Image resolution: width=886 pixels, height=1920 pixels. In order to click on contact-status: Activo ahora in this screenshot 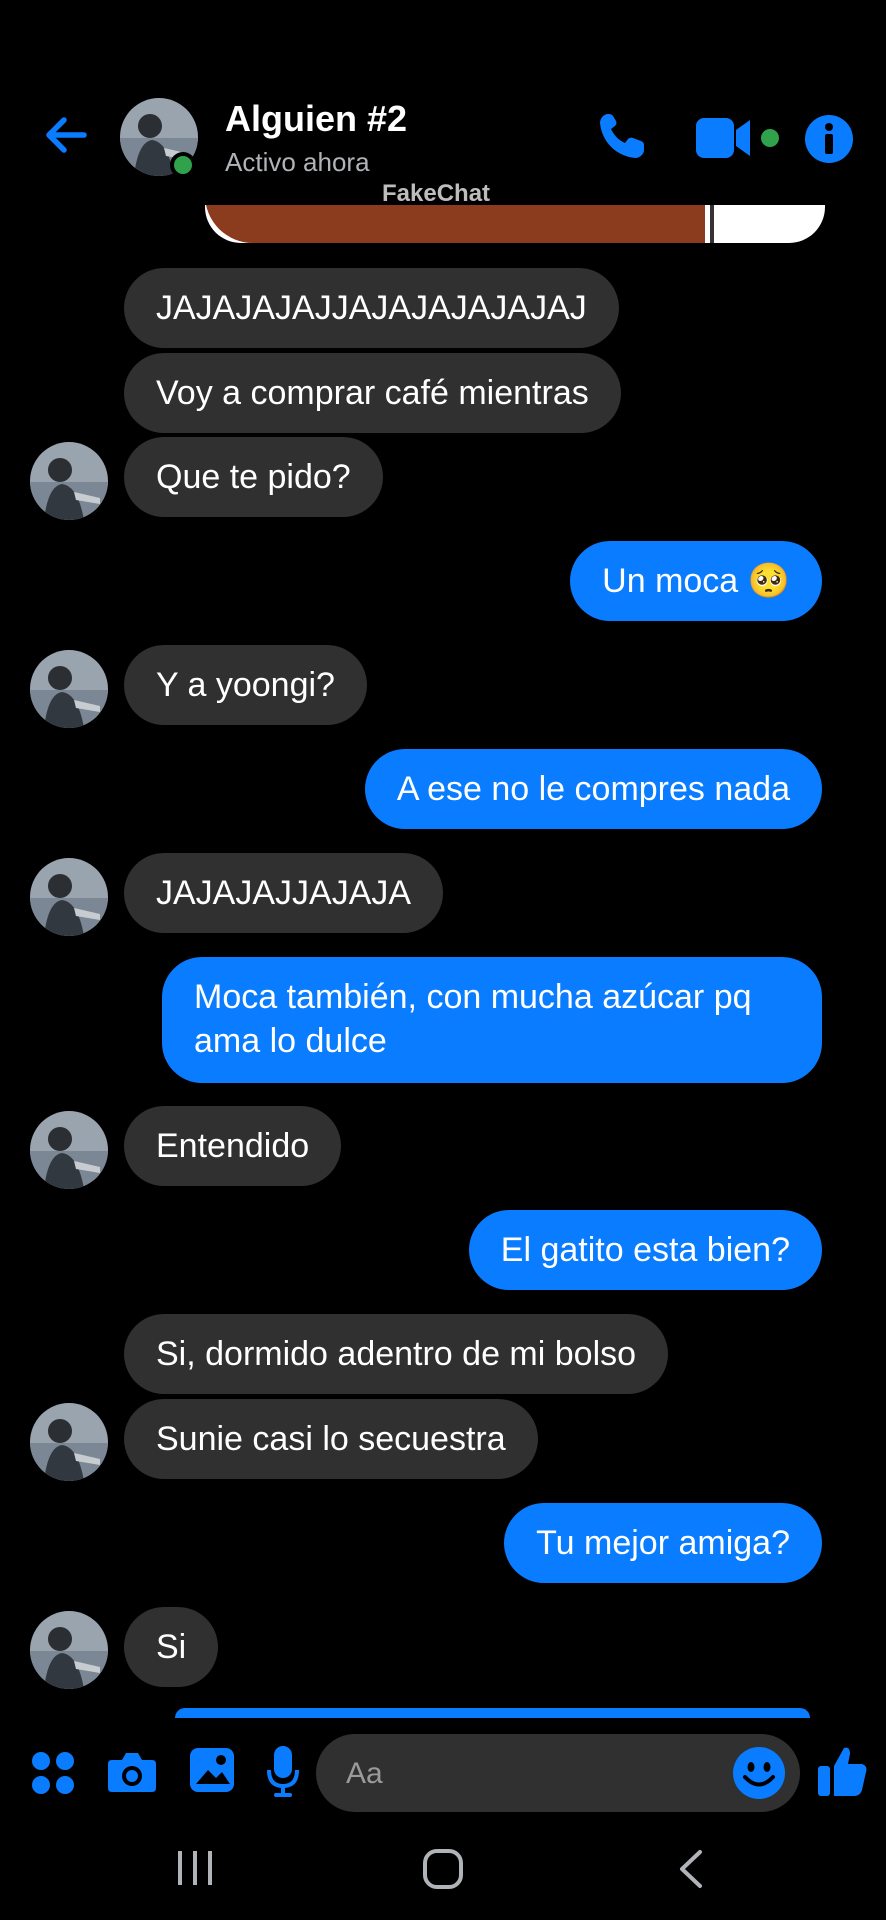, I will do `click(297, 162)`.